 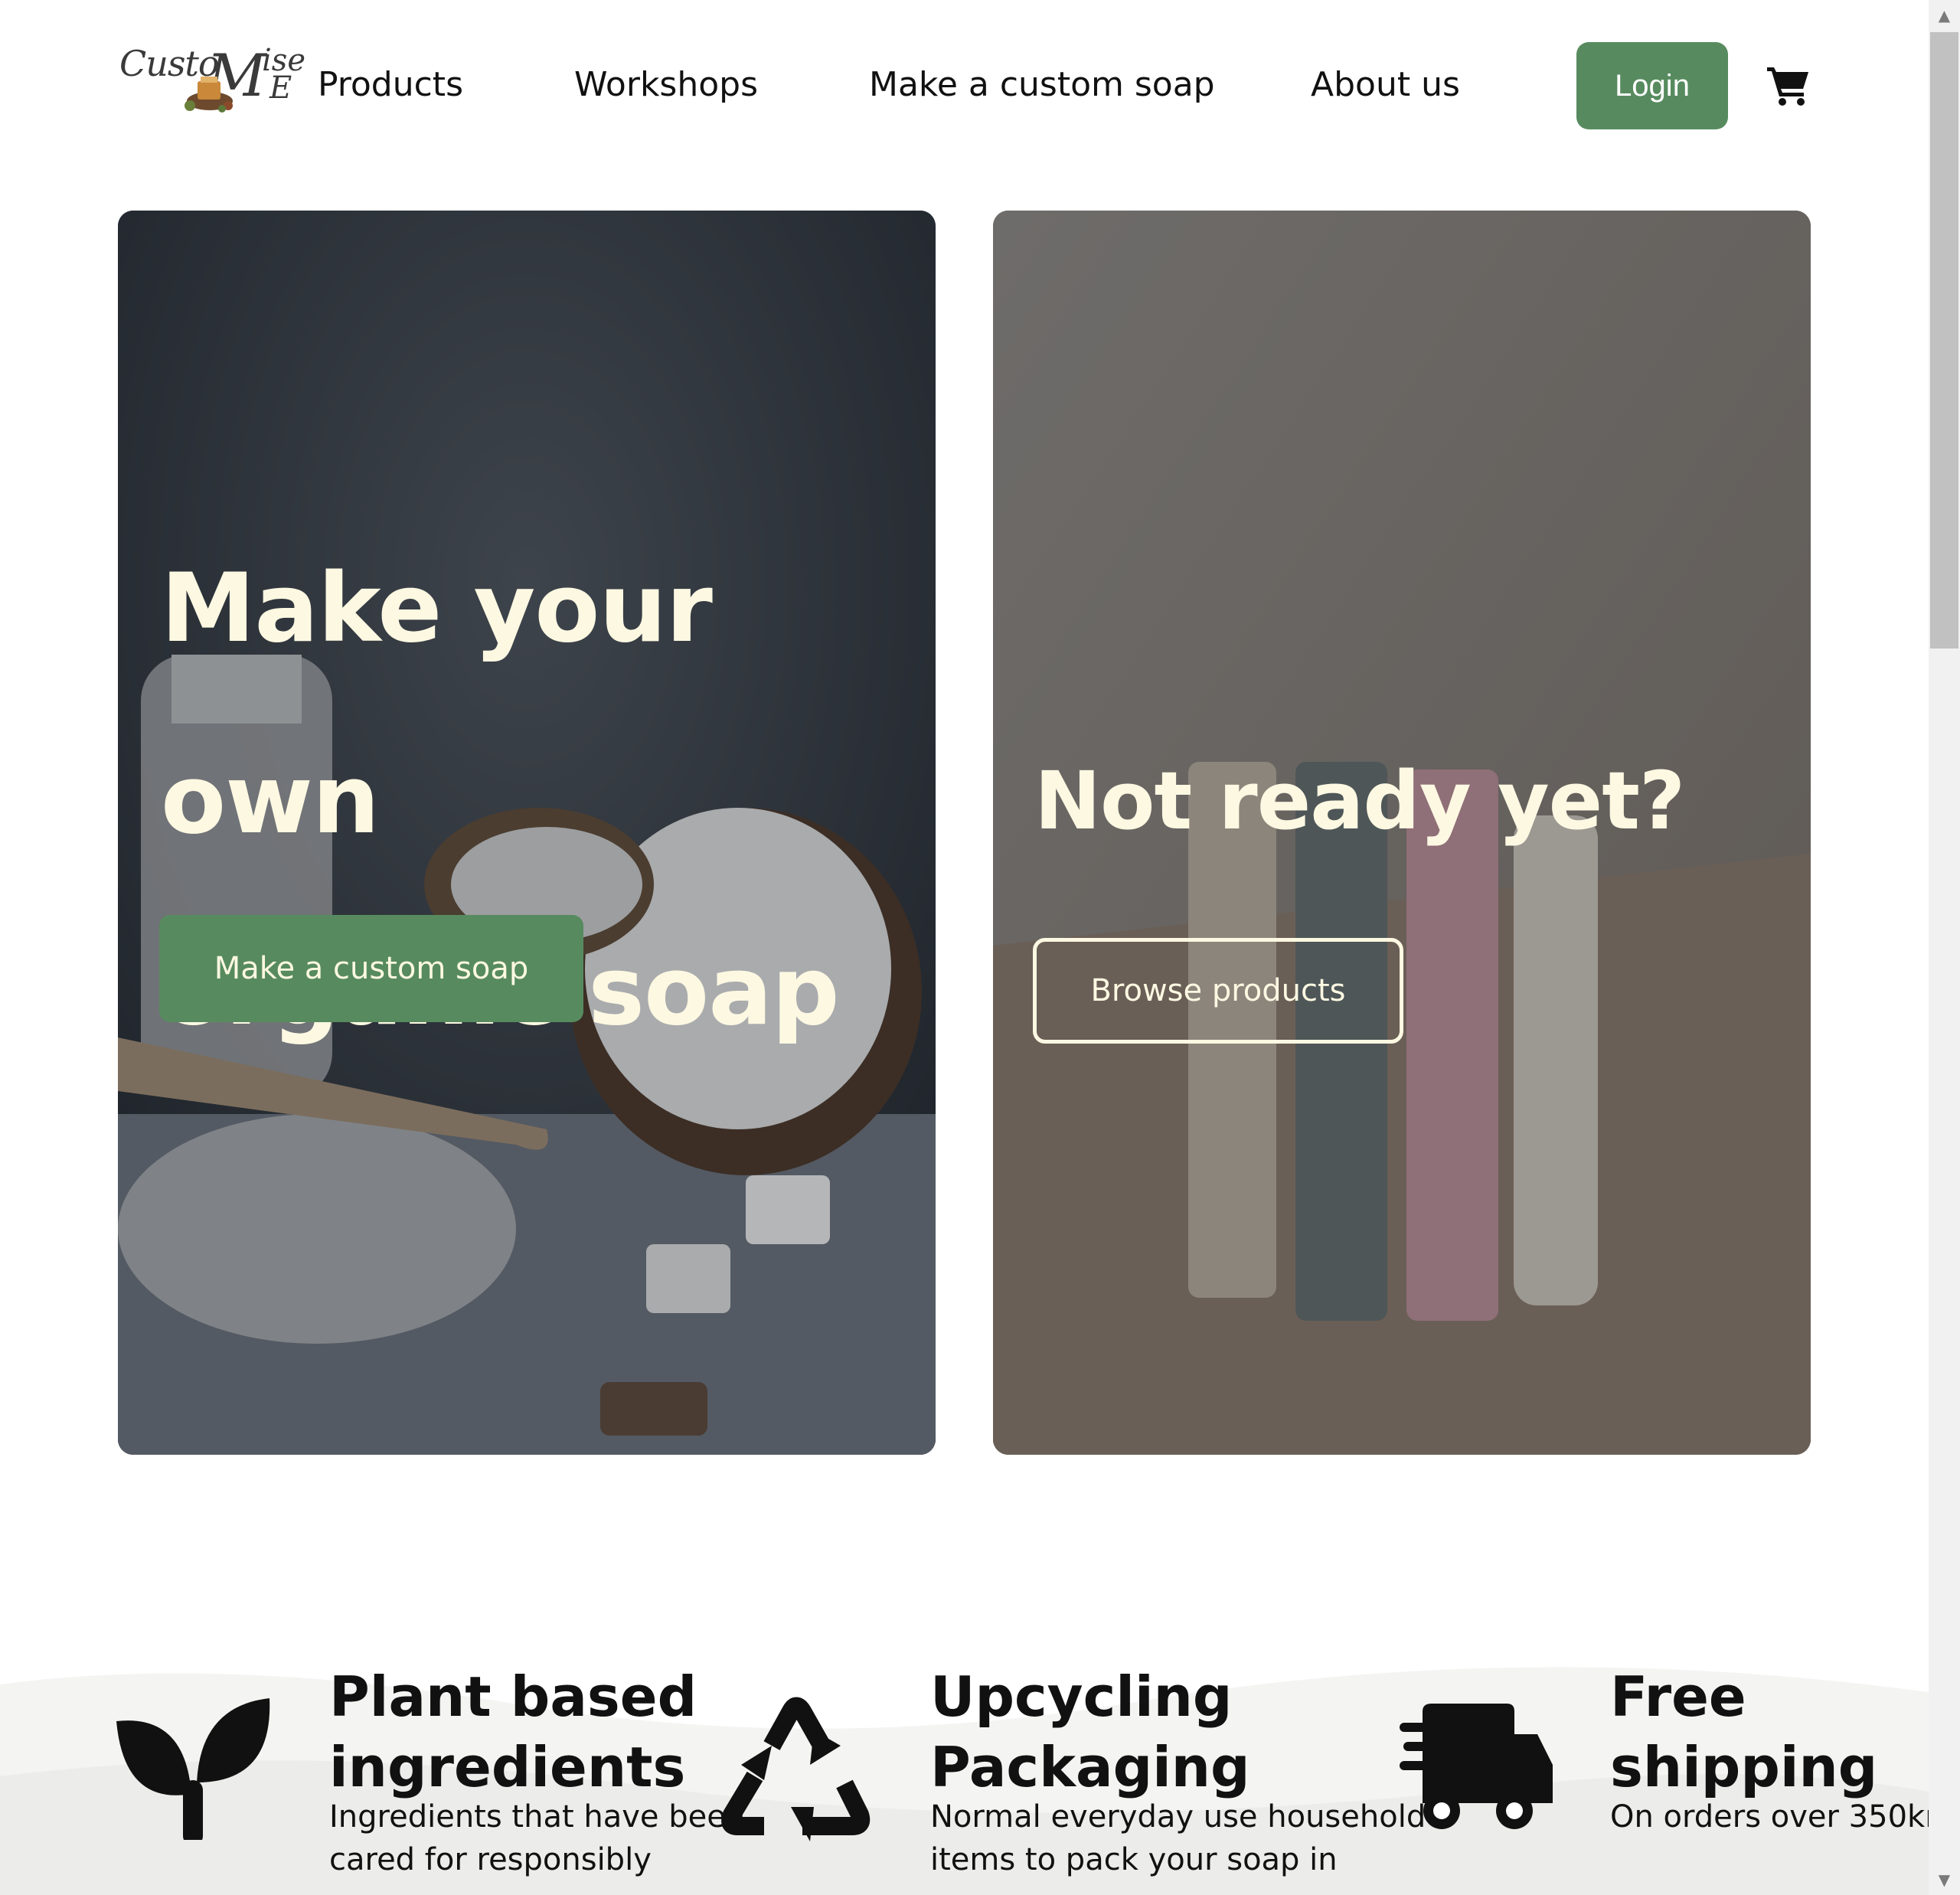 What do you see at coordinates (513, 1732) in the screenshot?
I see `feature-title: Plant based ingredients` at bounding box center [513, 1732].